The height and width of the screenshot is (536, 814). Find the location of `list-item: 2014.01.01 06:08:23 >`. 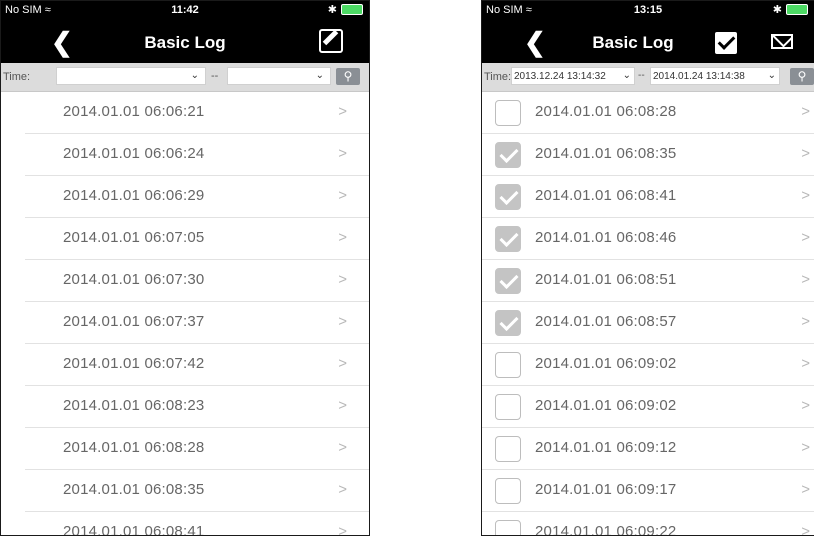

list-item: 2014.01.01 06:08:23 > is located at coordinates (197, 407).